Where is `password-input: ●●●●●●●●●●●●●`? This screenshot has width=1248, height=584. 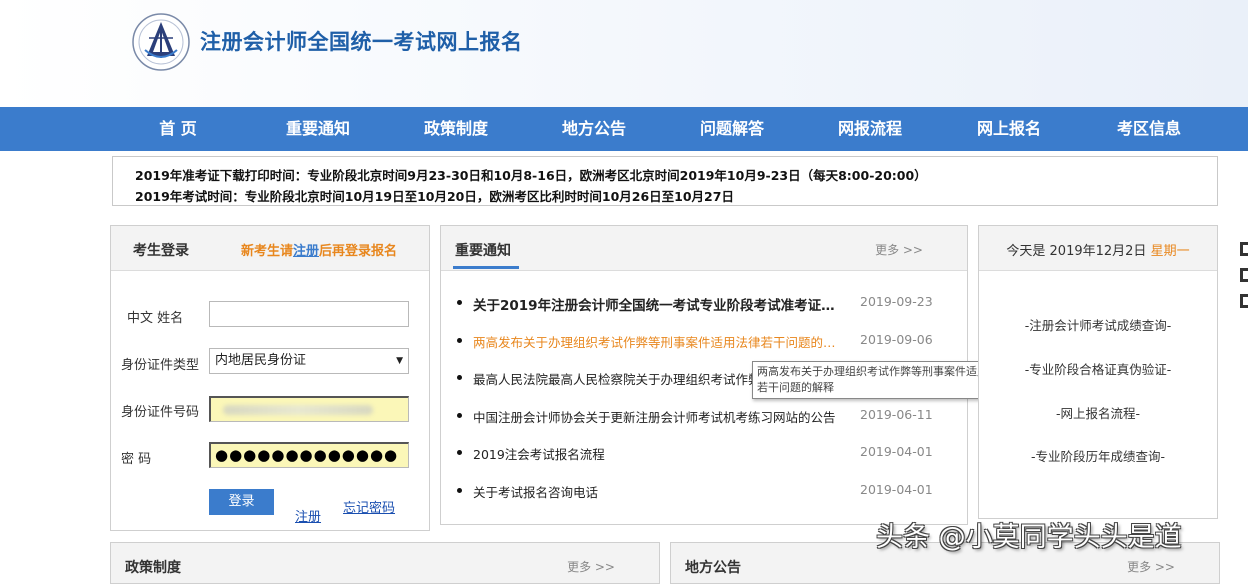
password-input: ●●●●●●●●●●●●● is located at coordinates (309, 455).